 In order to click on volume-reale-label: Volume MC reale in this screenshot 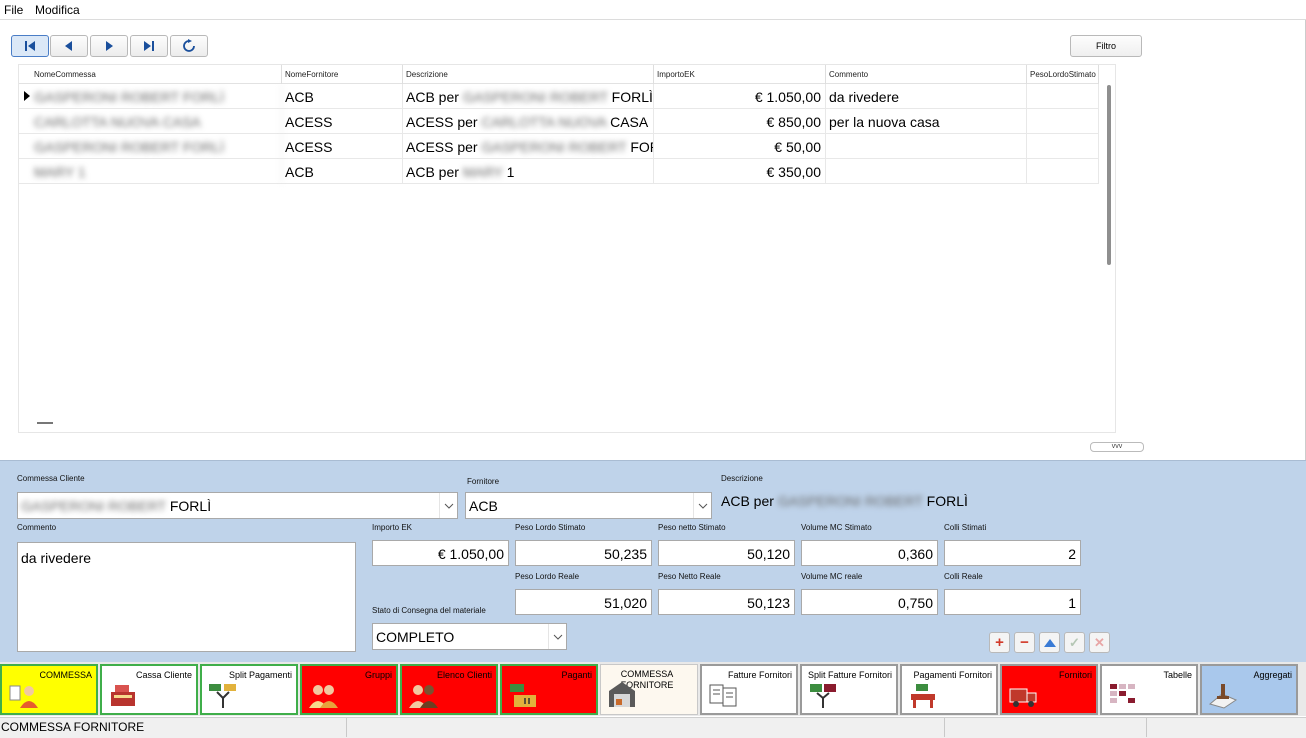, I will do `click(832, 576)`.